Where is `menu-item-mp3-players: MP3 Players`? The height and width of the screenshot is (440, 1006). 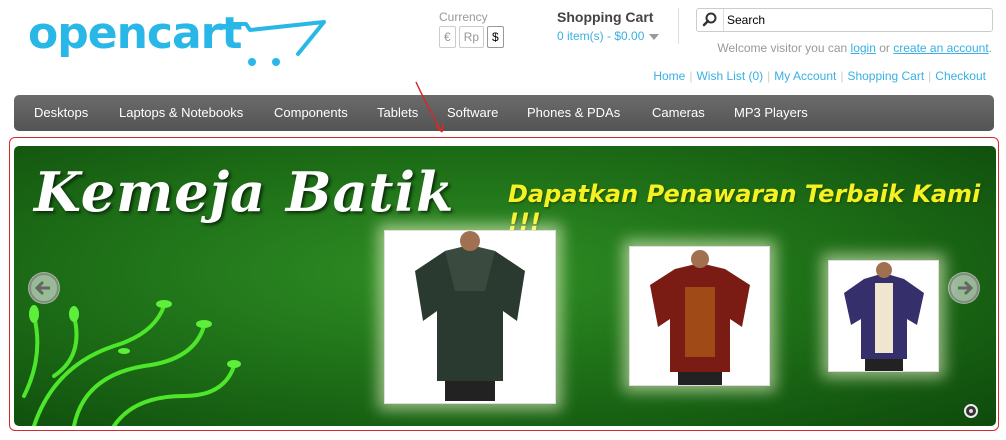 menu-item-mp3-players: MP3 Players is located at coordinates (771, 113).